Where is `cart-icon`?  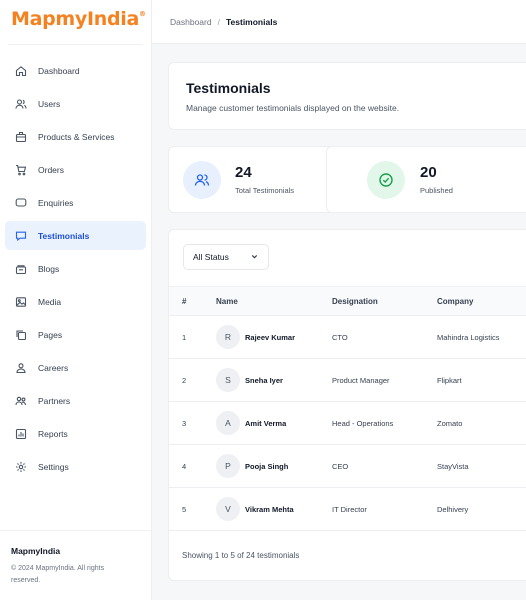 cart-icon is located at coordinates (20, 169).